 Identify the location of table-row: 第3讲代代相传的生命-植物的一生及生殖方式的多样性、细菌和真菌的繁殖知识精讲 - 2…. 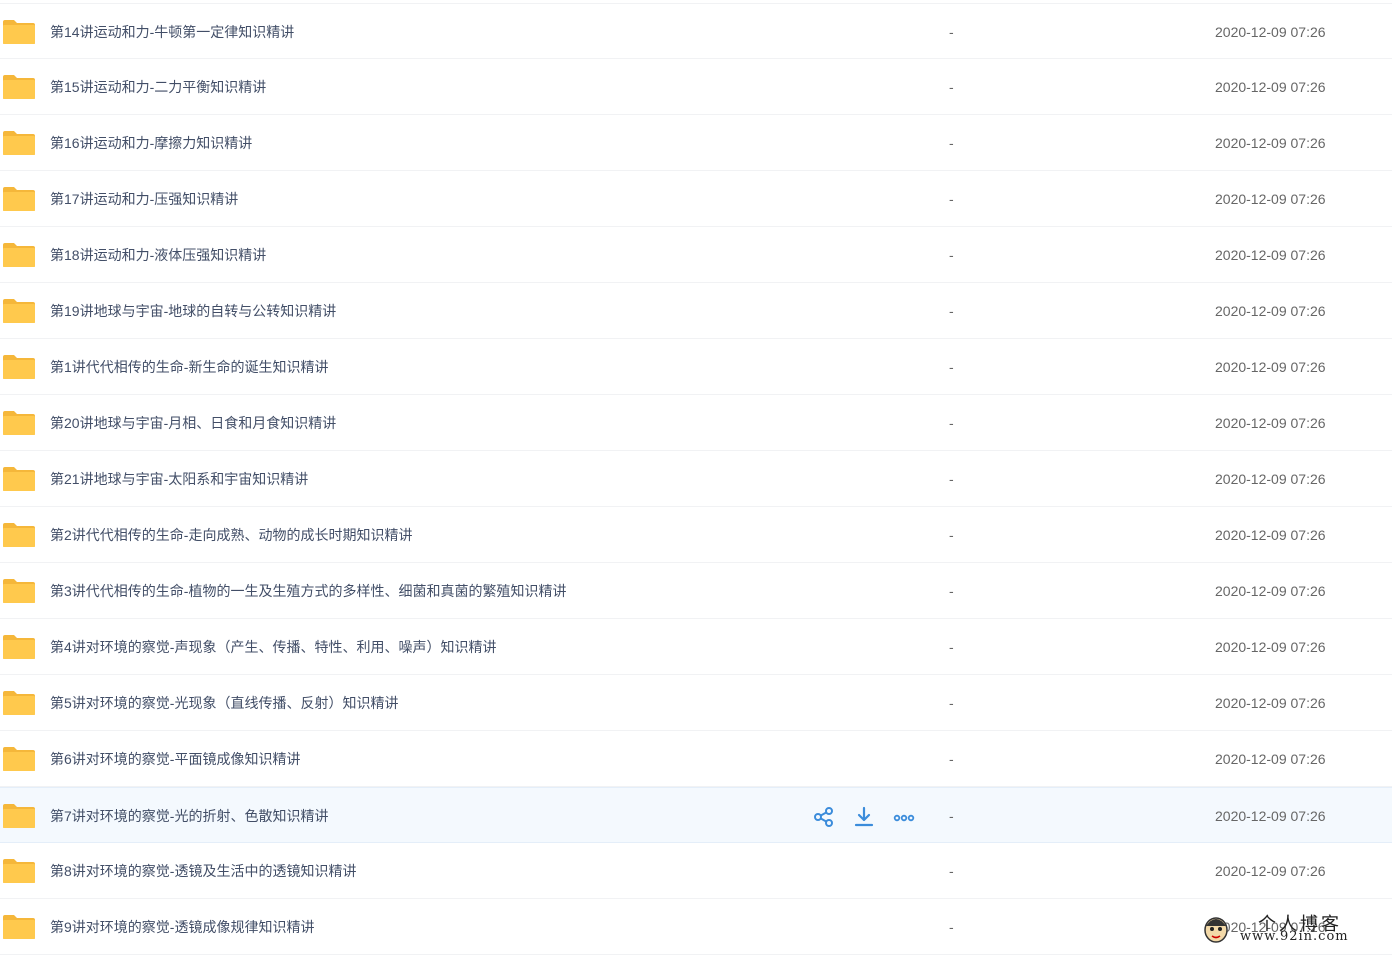
(696, 591).